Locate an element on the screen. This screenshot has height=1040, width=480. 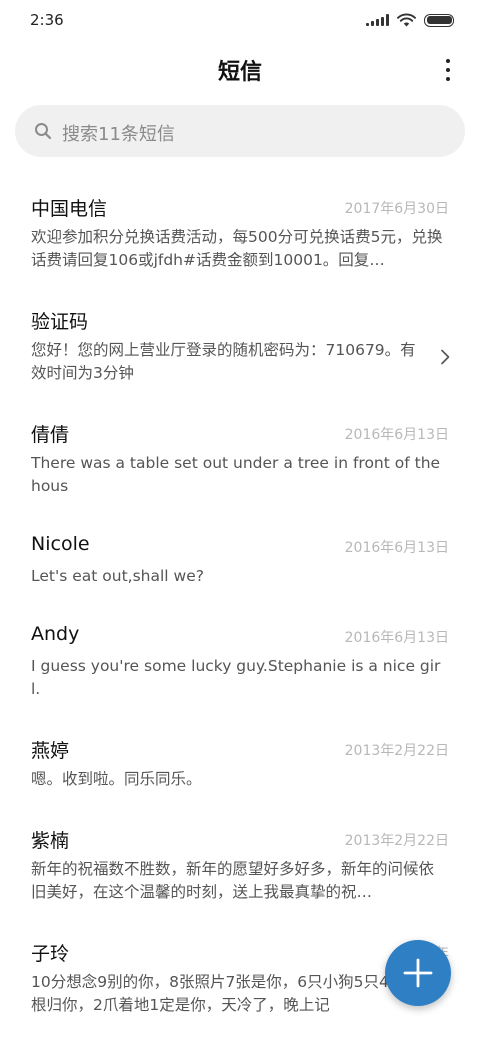
contact-name: Andy is located at coordinates (55, 634).